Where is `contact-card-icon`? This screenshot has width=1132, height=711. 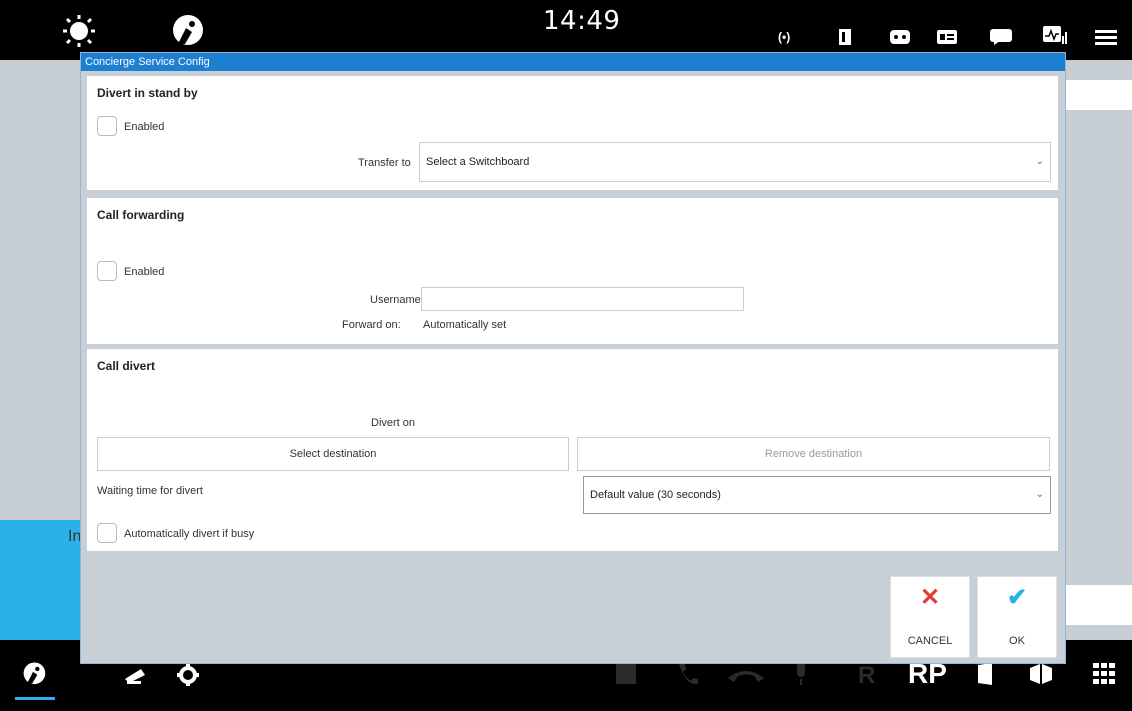
contact-card-icon is located at coordinates (947, 39).